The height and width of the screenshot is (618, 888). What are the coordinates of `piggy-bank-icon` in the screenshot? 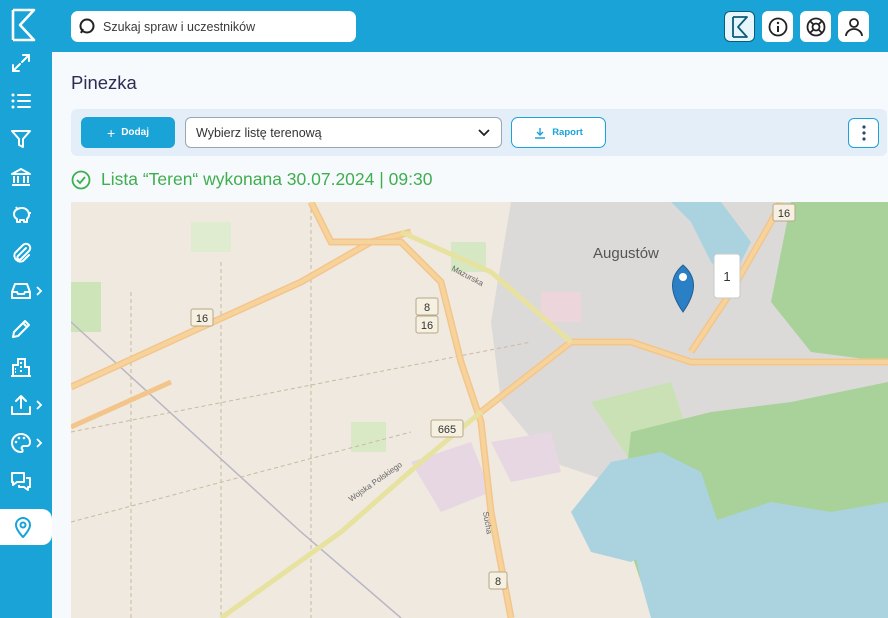 It's located at (22, 214).